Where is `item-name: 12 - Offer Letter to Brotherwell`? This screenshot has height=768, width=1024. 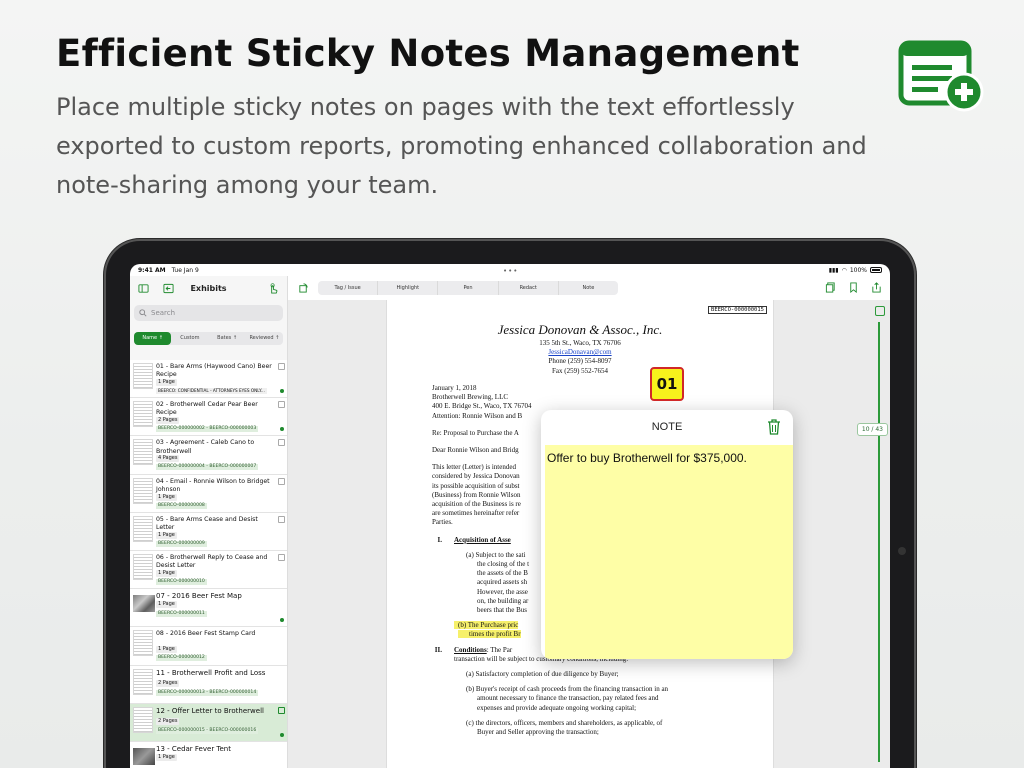
item-name: 12 - Offer Letter to Brotherwell is located at coordinates (210, 710).